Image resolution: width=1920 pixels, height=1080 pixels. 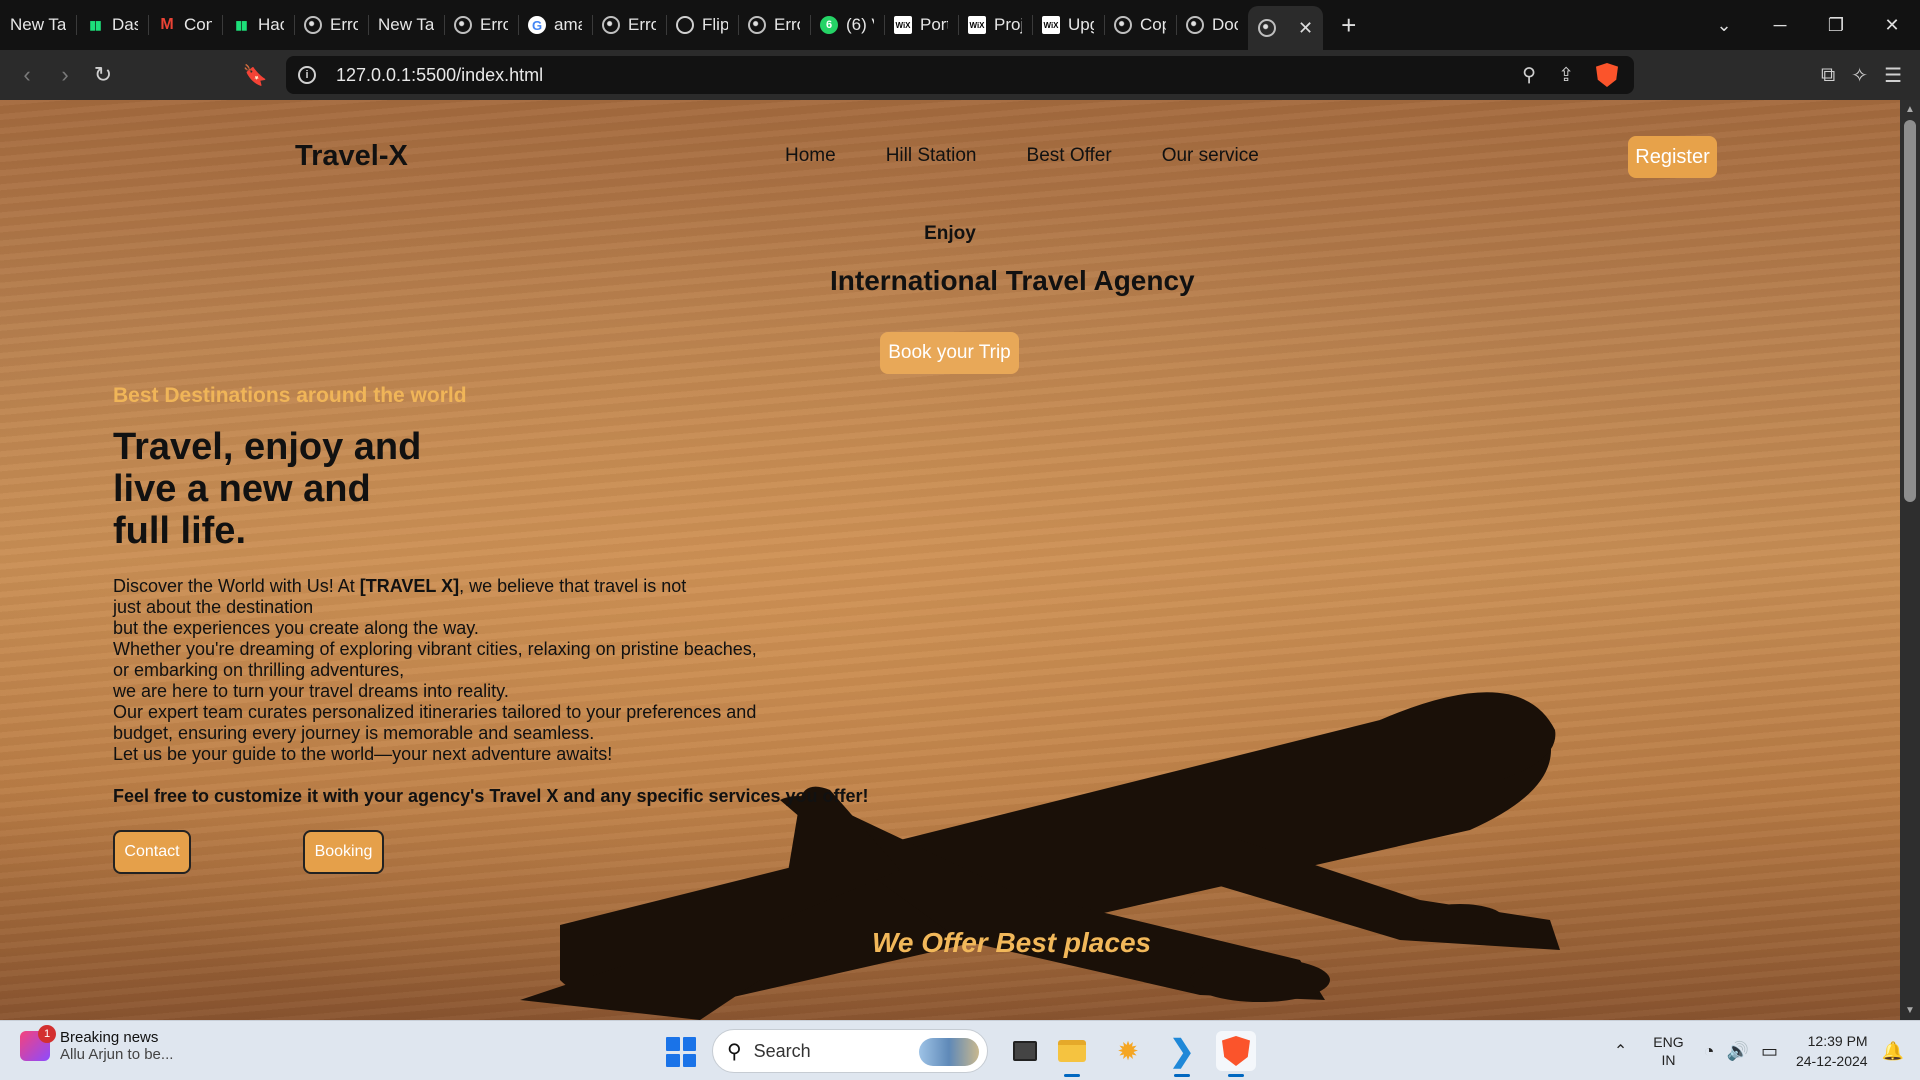 What do you see at coordinates (1286, 28) in the screenshot?
I see `tab-active: ✕` at bounding box center [1286, 28].